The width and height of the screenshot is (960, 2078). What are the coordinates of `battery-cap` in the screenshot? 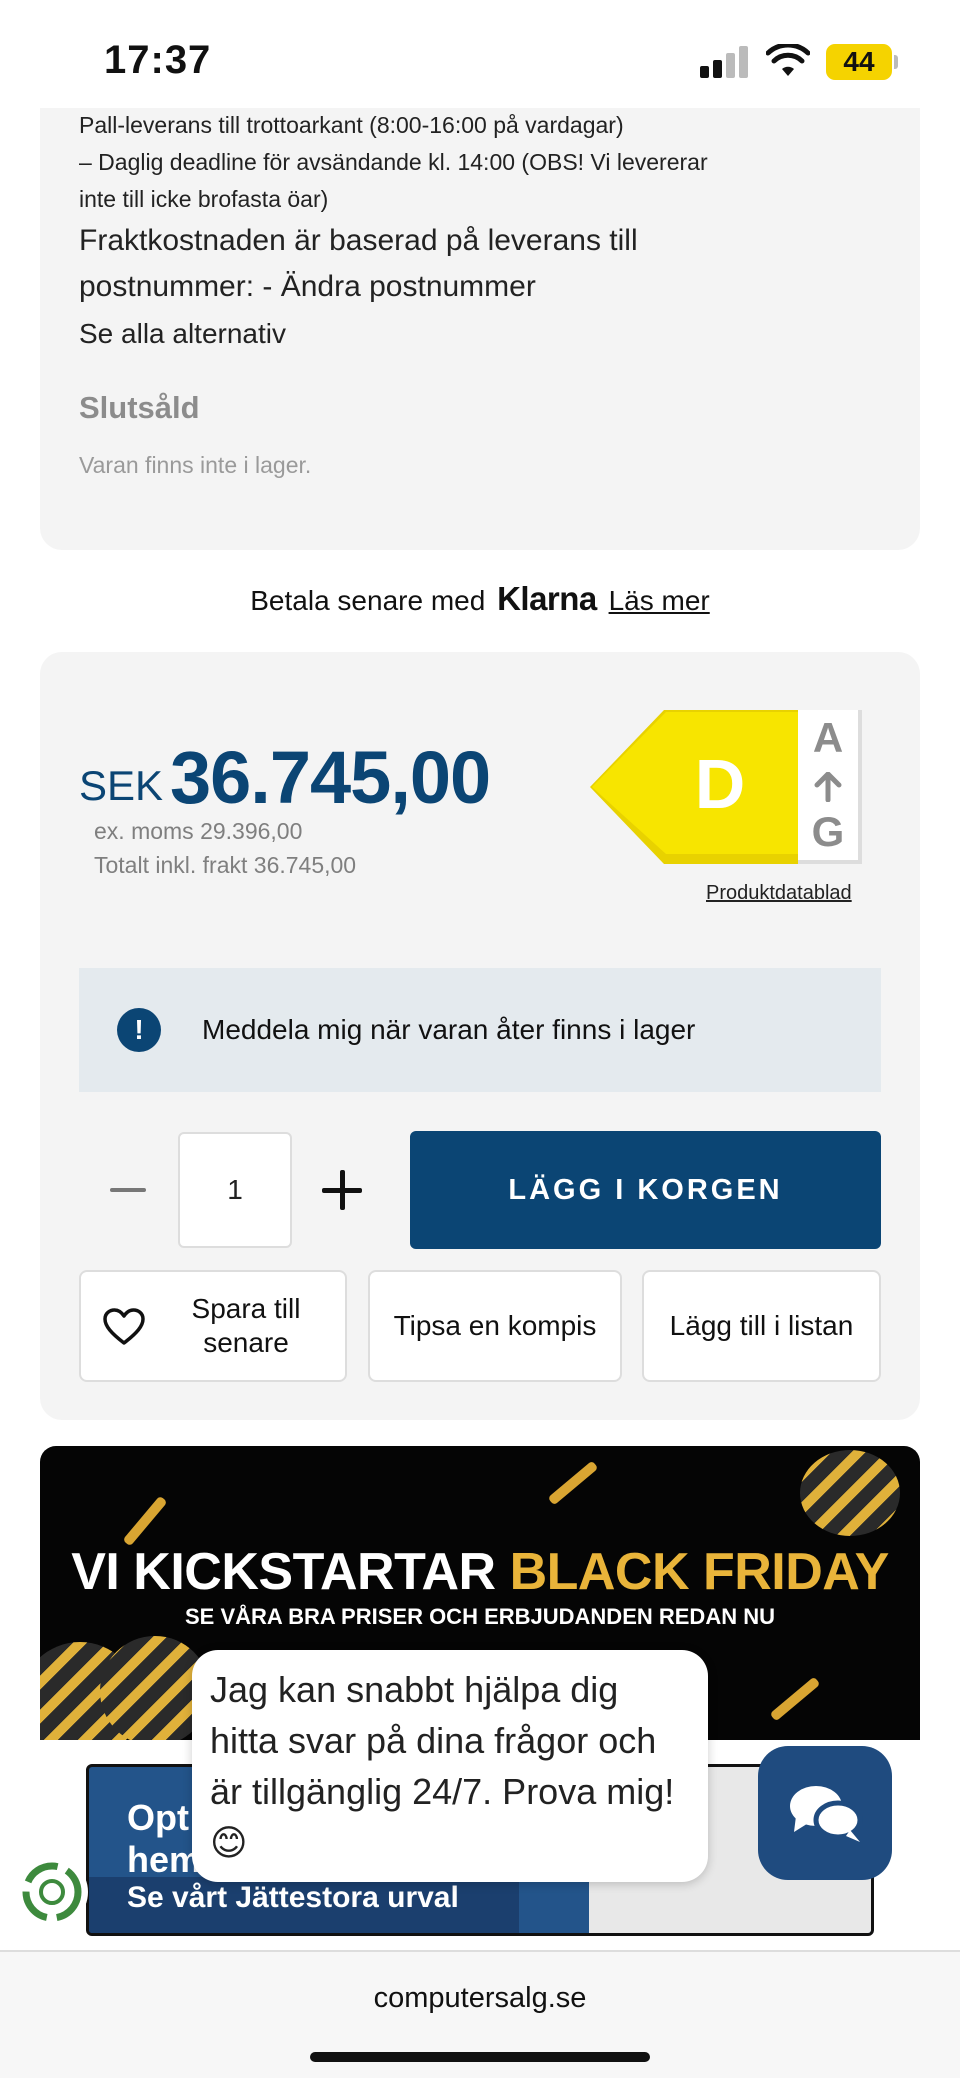 It's located at (896, 62).